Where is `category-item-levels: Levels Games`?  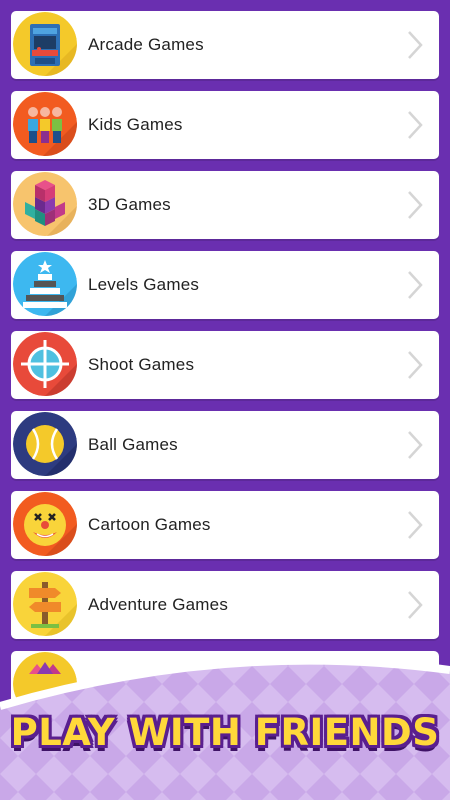 category-item-levels: Levels Games is located at coordinates (225, 285).